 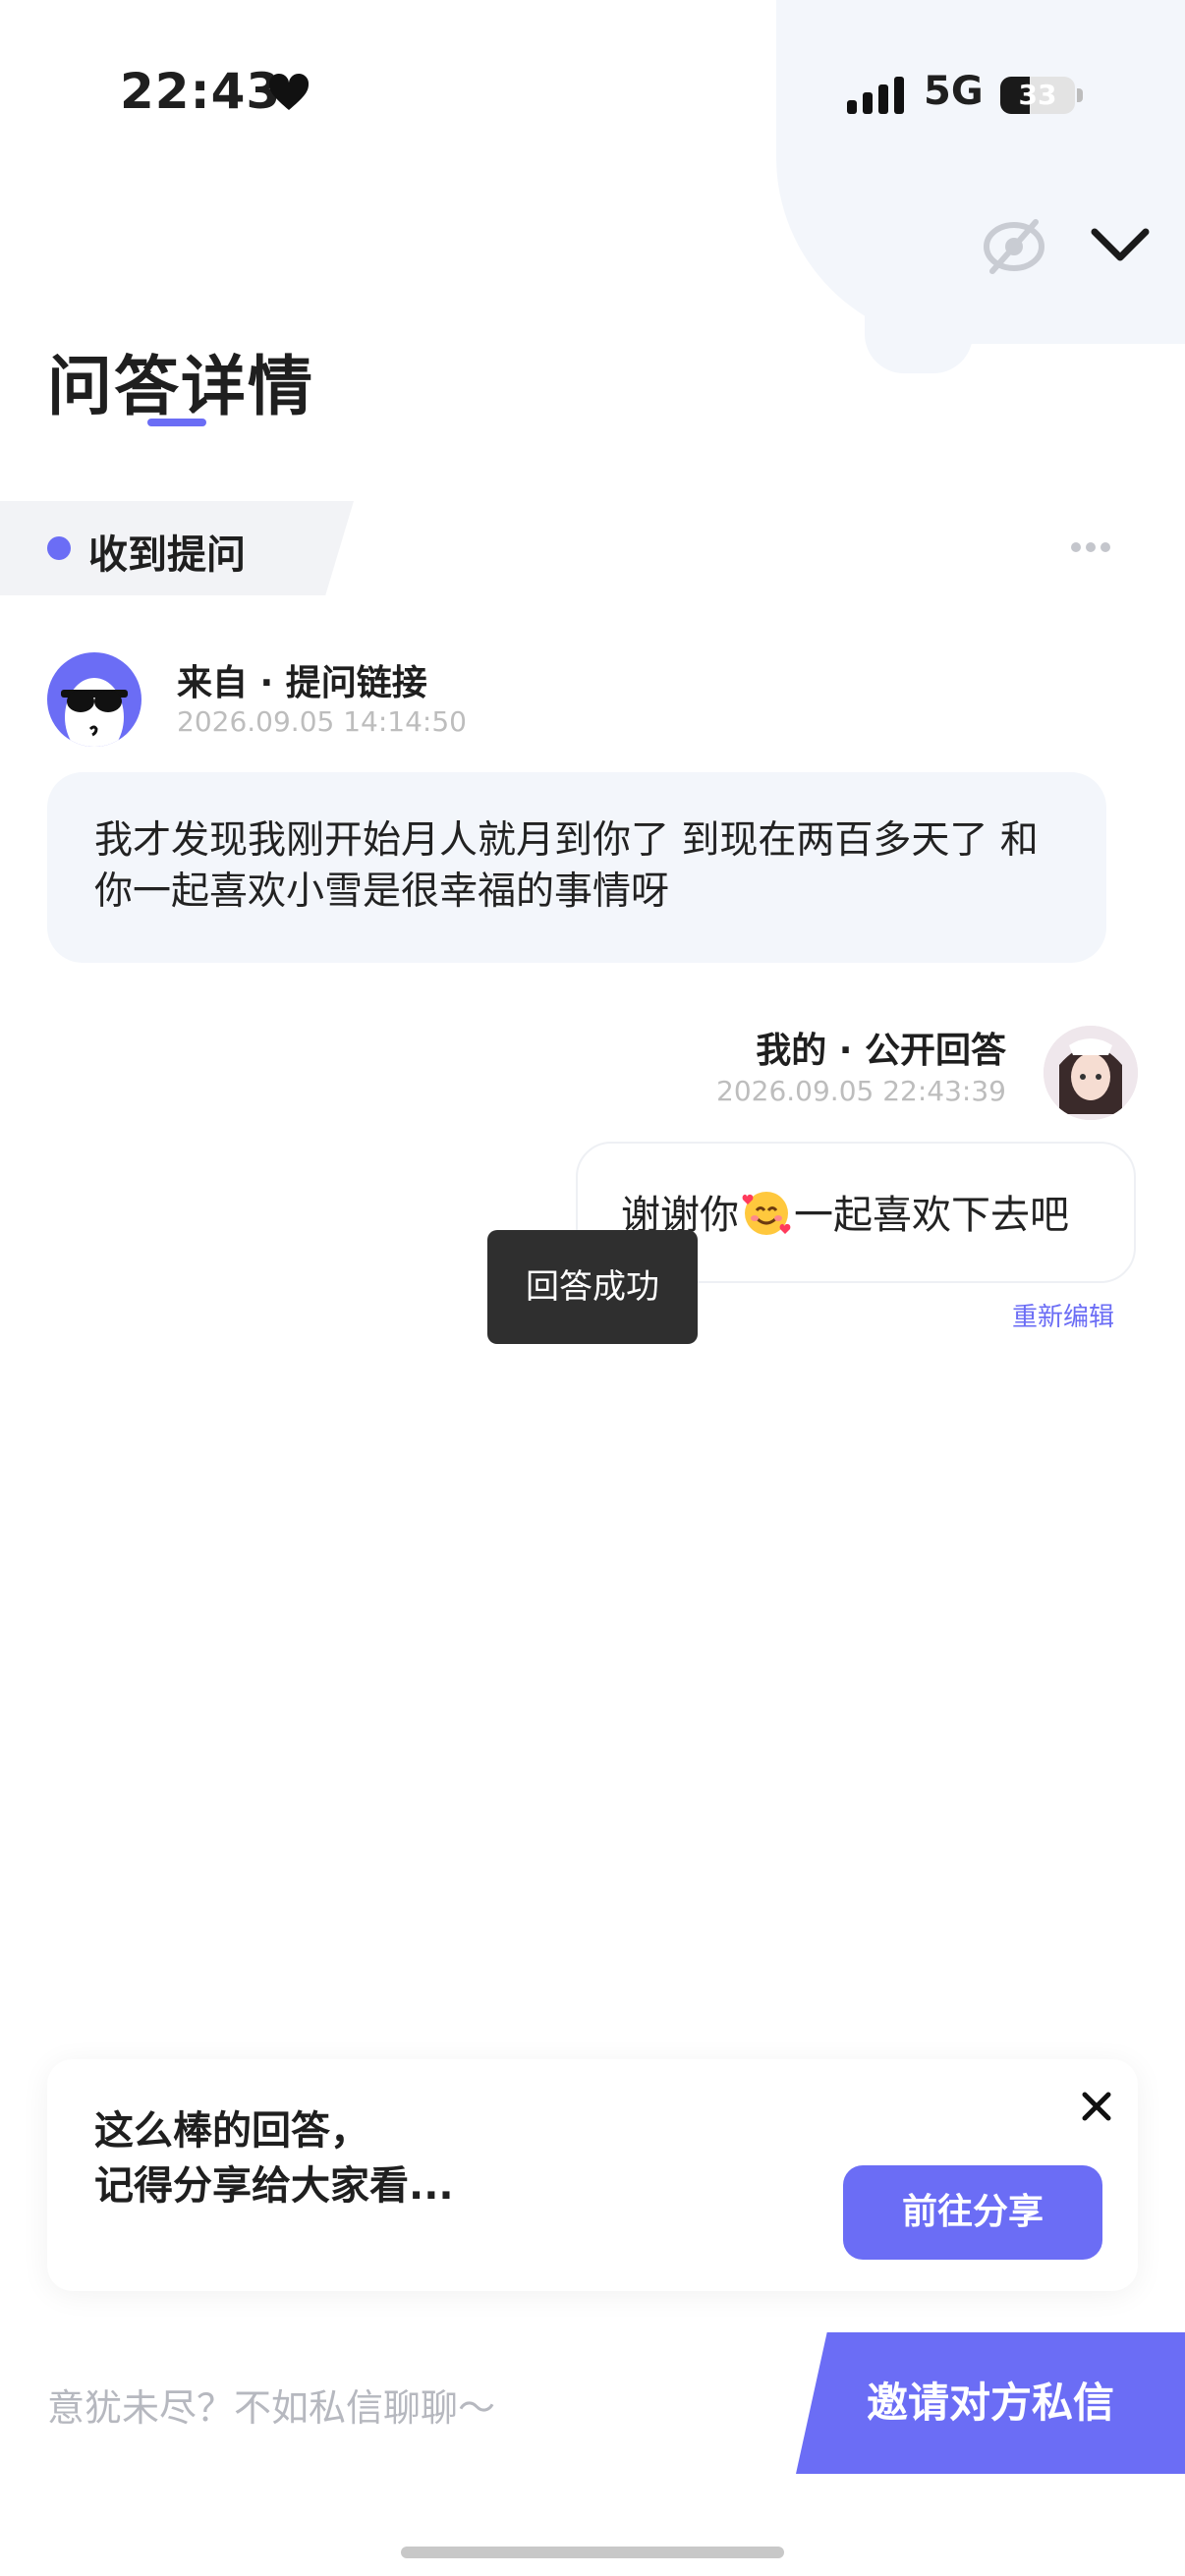 What do you see at coordinates (932, 1215) in the screenshot?
I see `answer-text-after: 一起喜欢下去吧` at bounding box center [932, 1215].